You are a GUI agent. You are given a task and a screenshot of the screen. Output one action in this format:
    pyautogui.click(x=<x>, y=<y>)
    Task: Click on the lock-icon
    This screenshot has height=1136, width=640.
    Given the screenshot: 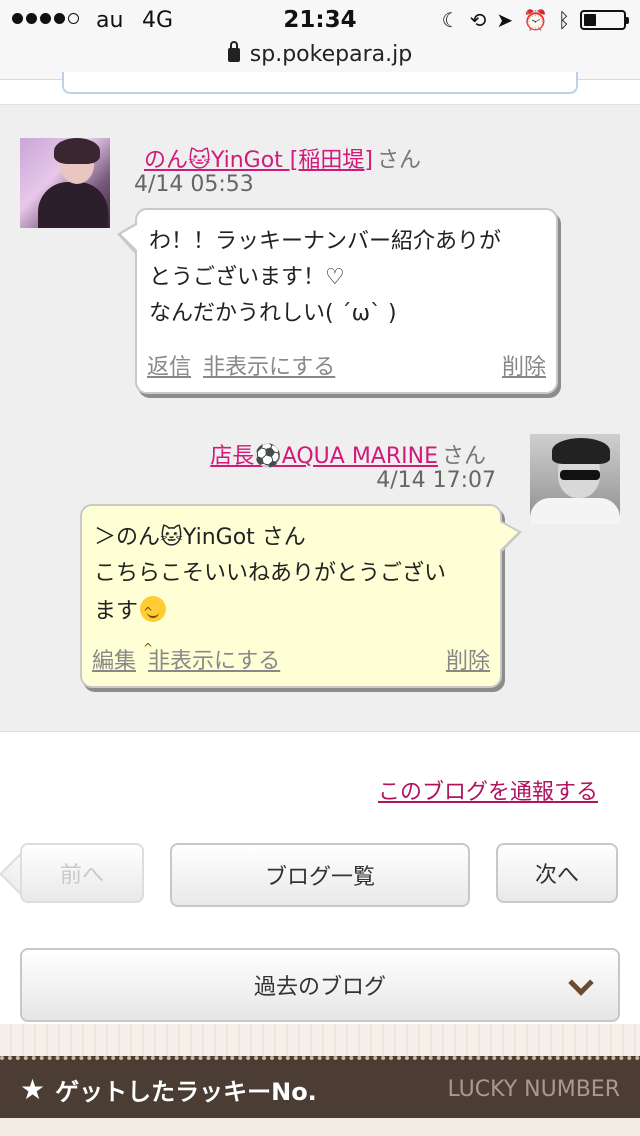 What is the action you would take?
    pyautogui.click(x=233, y=51)
    